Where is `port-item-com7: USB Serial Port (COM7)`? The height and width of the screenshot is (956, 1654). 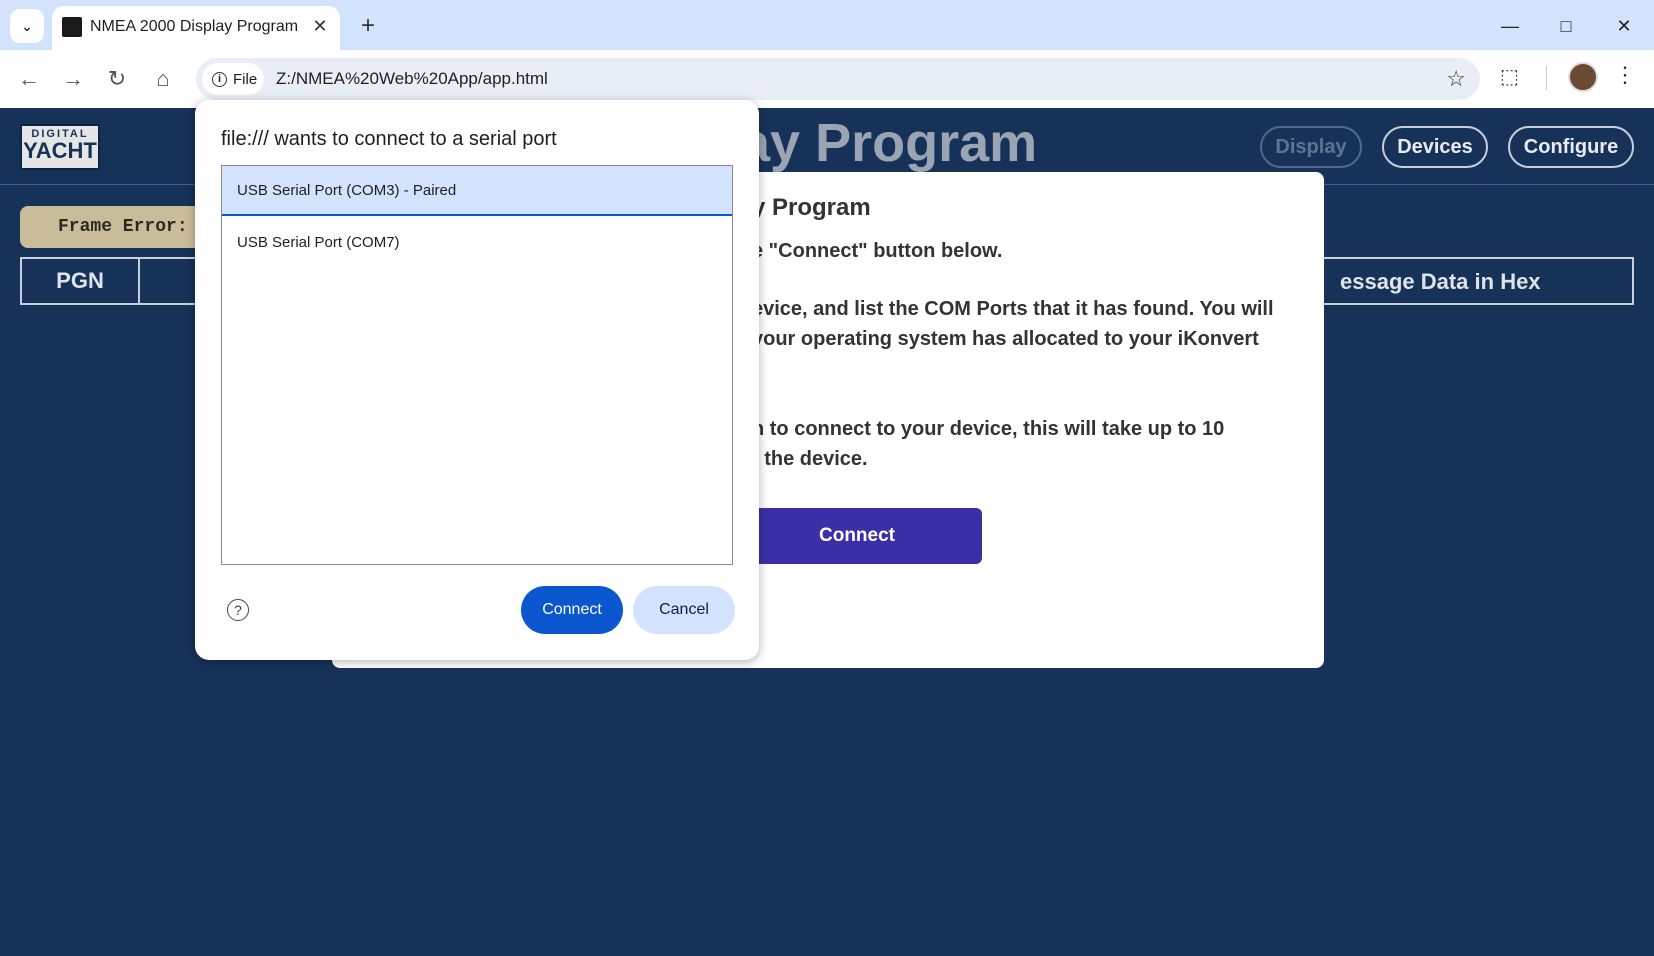 port-item-com7: USB Serial Port (COM7) is located at coordinates (477, 243).